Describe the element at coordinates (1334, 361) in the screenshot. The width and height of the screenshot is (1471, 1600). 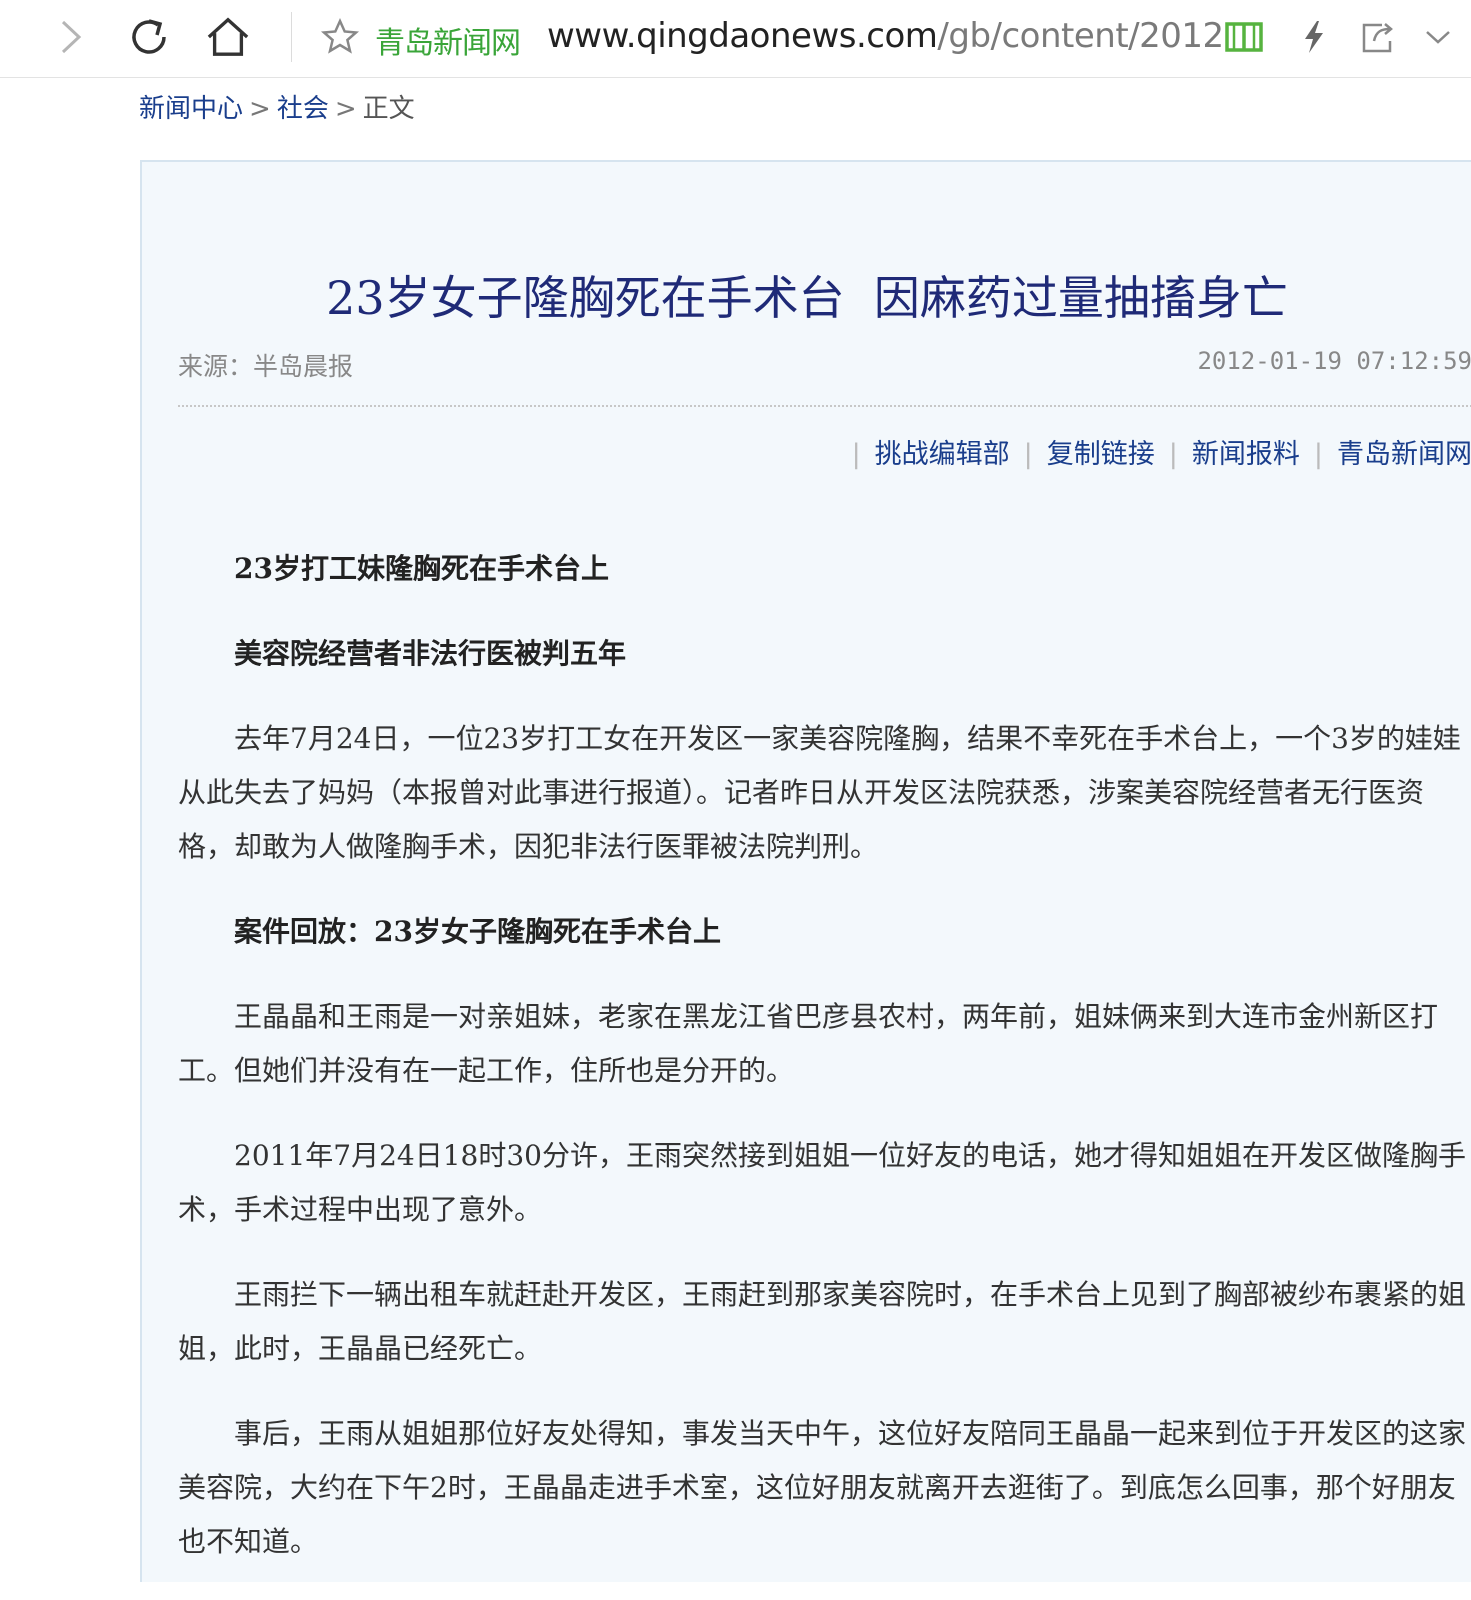
I see `article-time: 2012-01-19 07:12:59` at that location.